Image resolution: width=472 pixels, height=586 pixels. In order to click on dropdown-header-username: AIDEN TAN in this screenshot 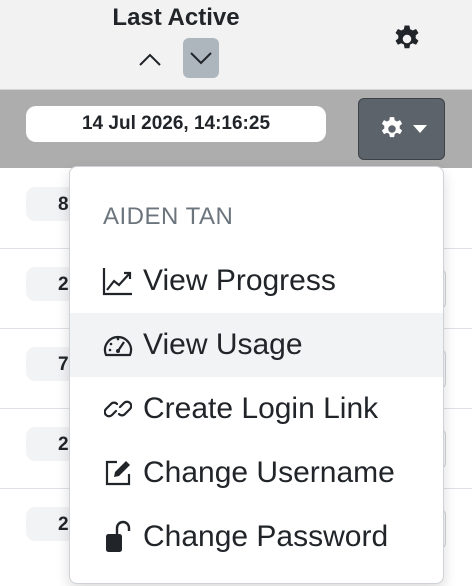, I will do `click(168, 216)`.